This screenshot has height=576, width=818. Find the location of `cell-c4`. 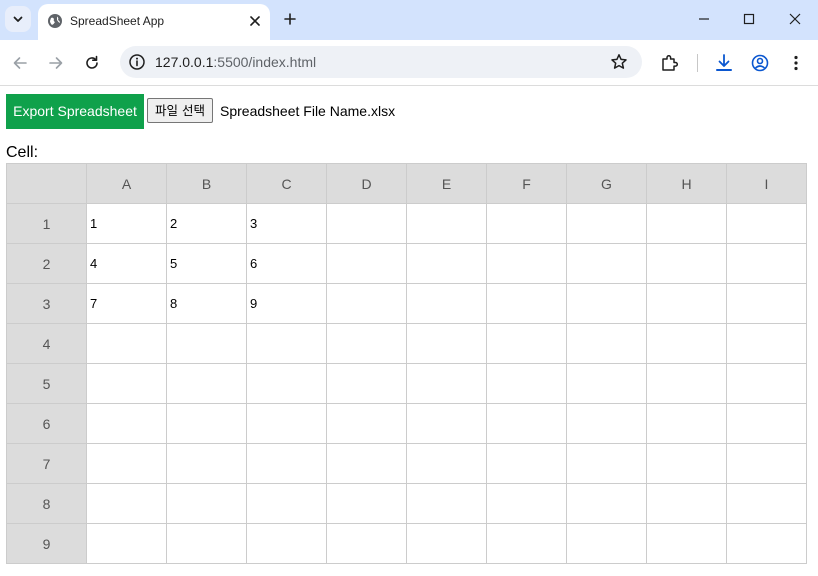

cell-c4 is located at coordinates (286, 343).